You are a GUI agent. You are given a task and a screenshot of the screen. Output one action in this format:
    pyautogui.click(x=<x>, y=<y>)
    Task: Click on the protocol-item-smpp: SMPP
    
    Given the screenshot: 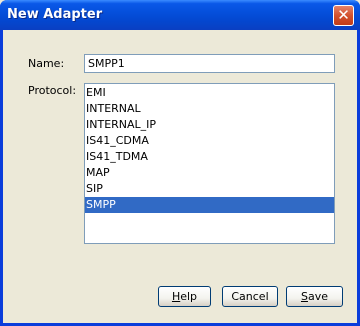 What is the action you would take?
    pyautogui.click(x=209, y=205)
    